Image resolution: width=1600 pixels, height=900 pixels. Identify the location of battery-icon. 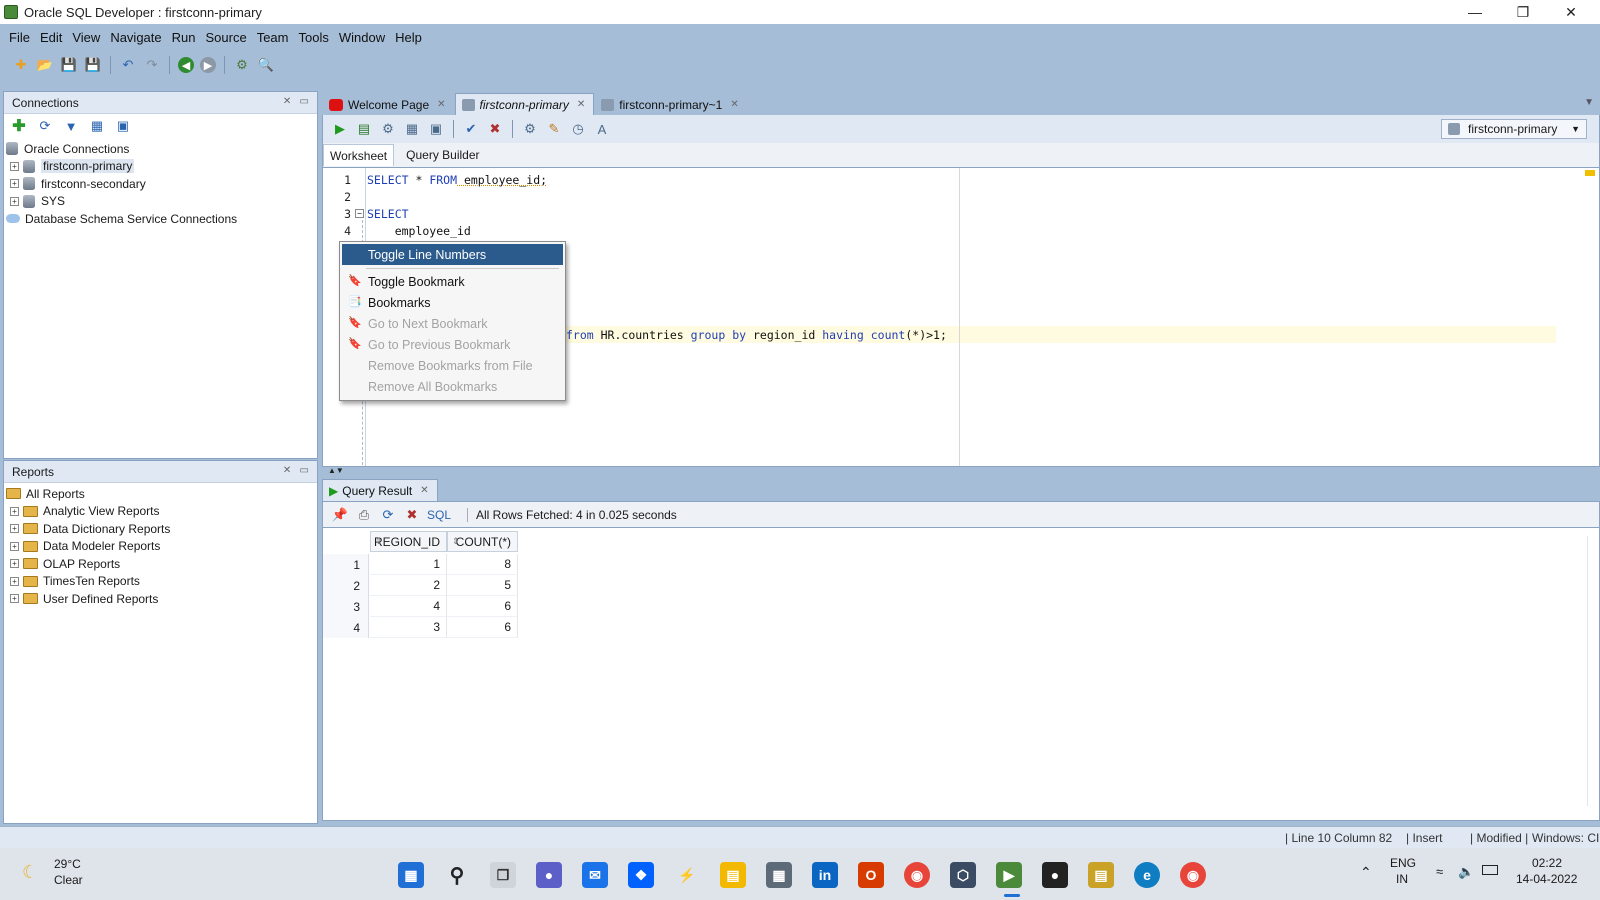
(1490, 870).